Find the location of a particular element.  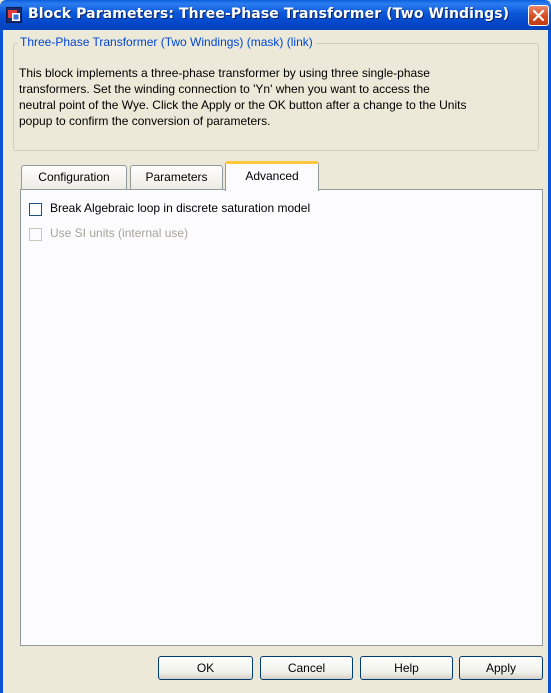

use-si-units-checkbox is located at coordinates (35, 234).